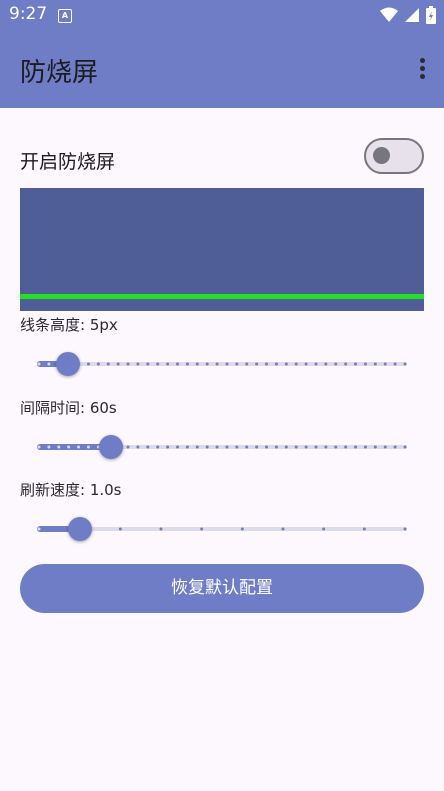 This screenshot has width=444, height=791. Describe the element at coordinates (431, 15) in the screenshot. I see `battery-icon` at that location.